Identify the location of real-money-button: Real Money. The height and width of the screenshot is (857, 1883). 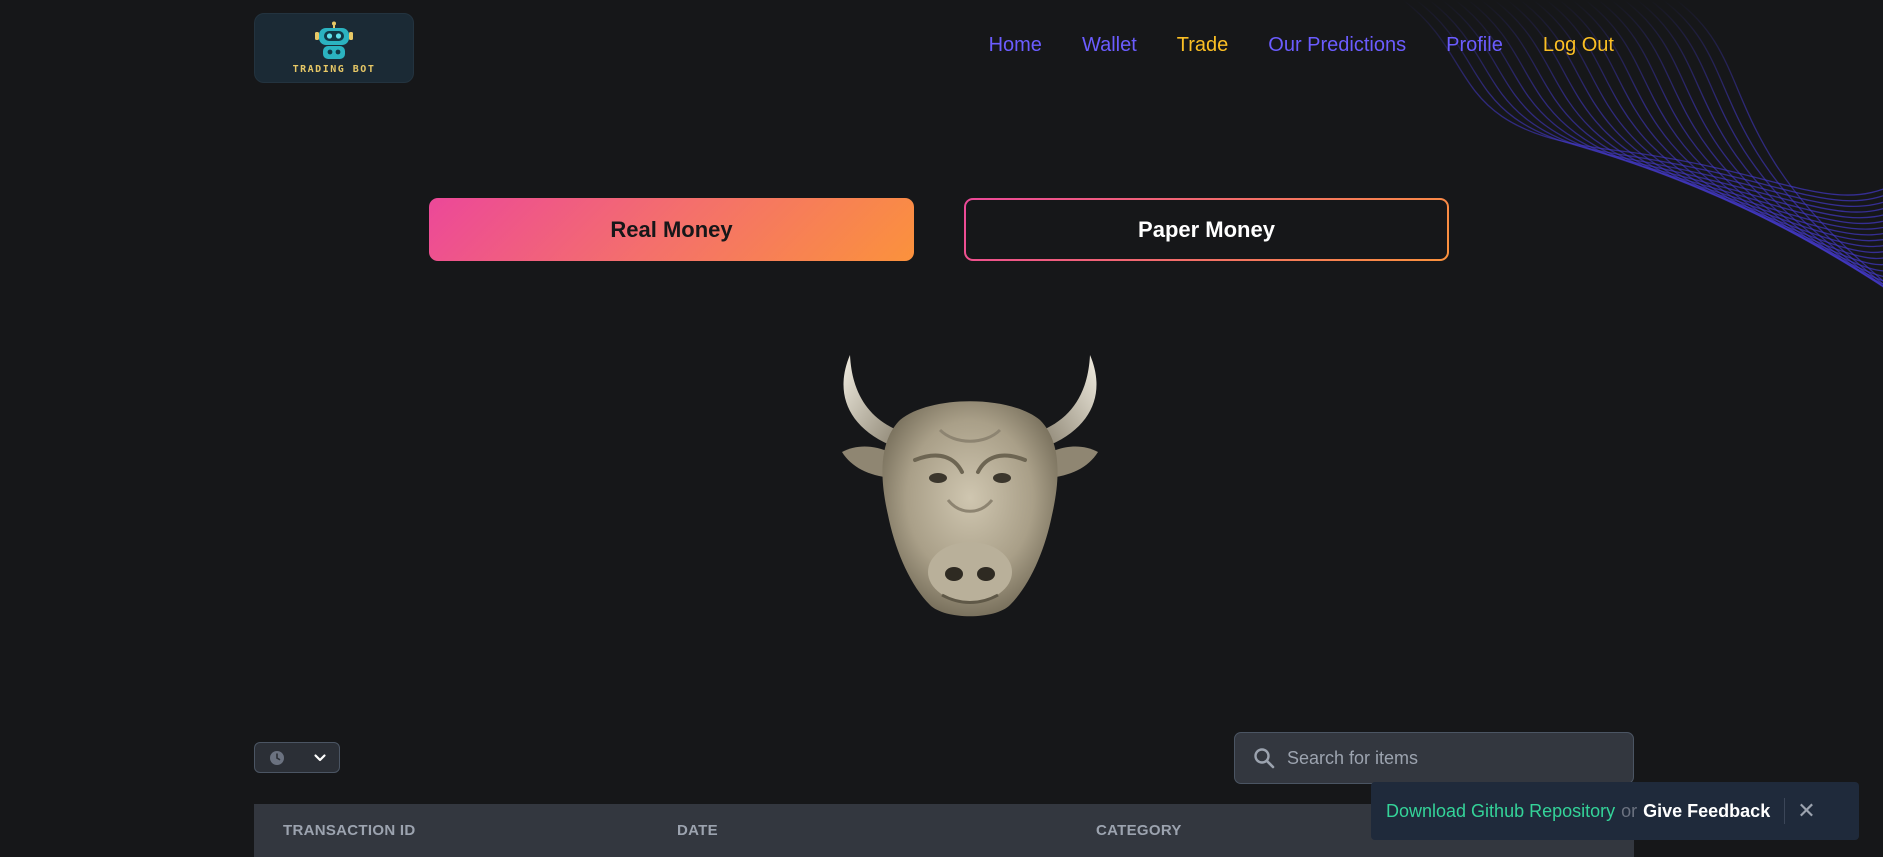
(671, 229).